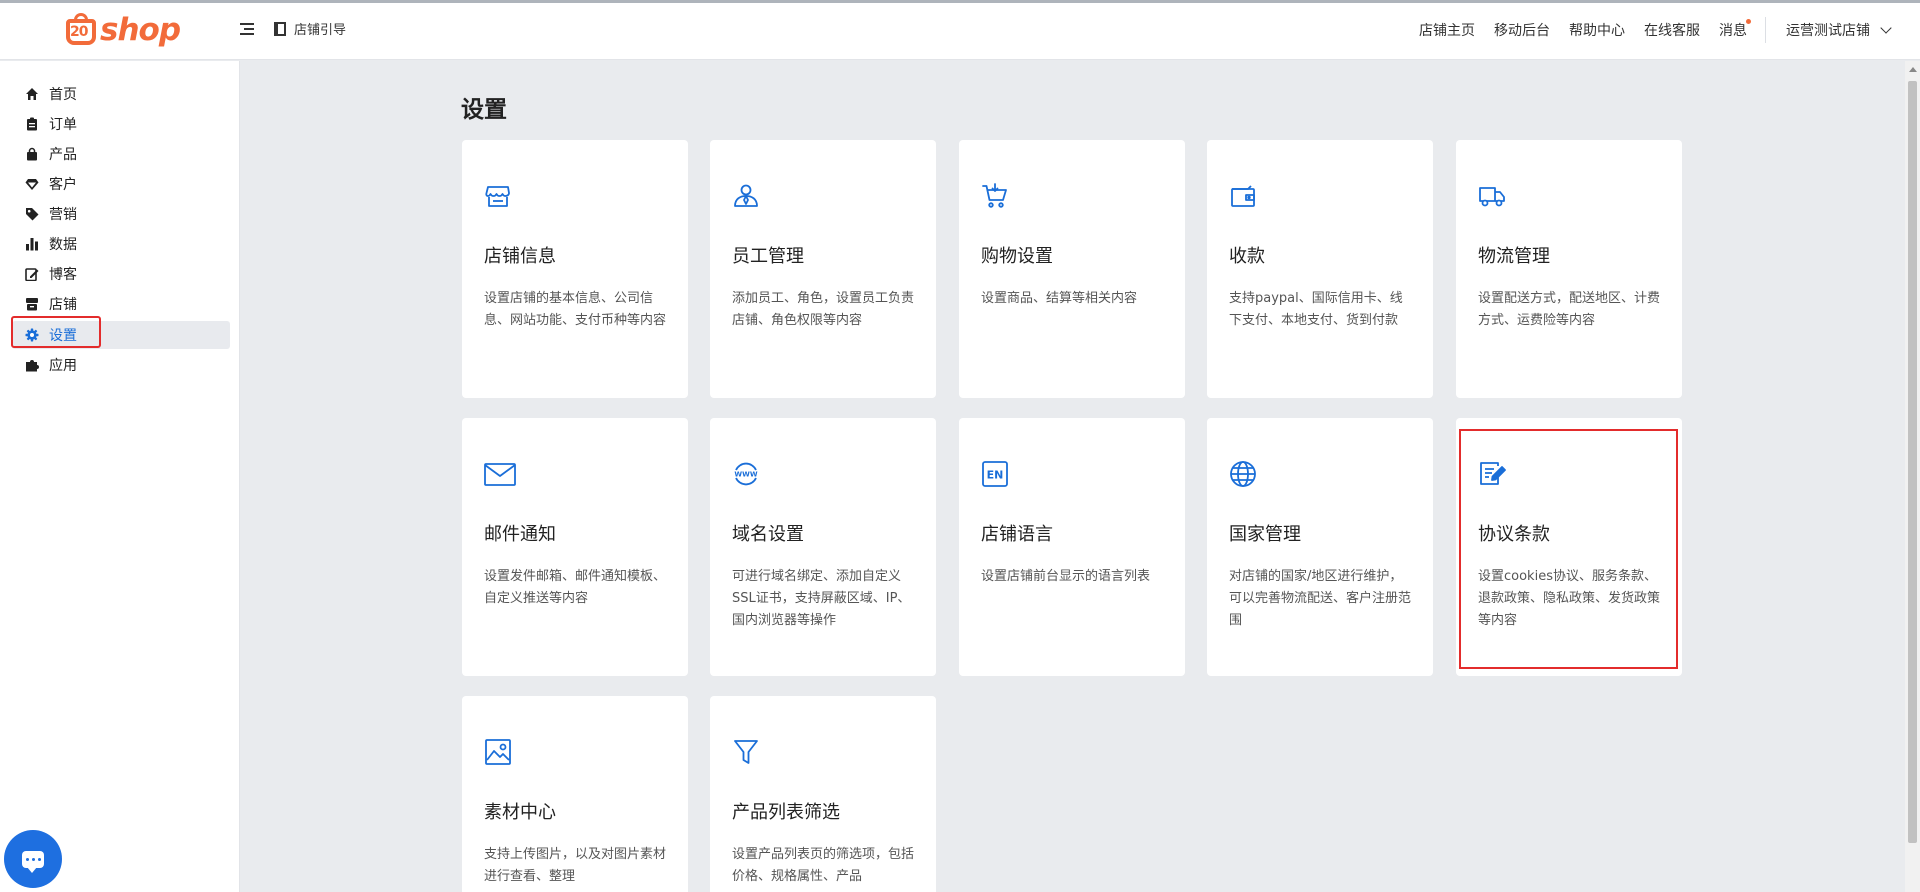  Describe the element at coordinates (83, 30) in the screenshot. I see `logo-bag-icon: 20` at that location.